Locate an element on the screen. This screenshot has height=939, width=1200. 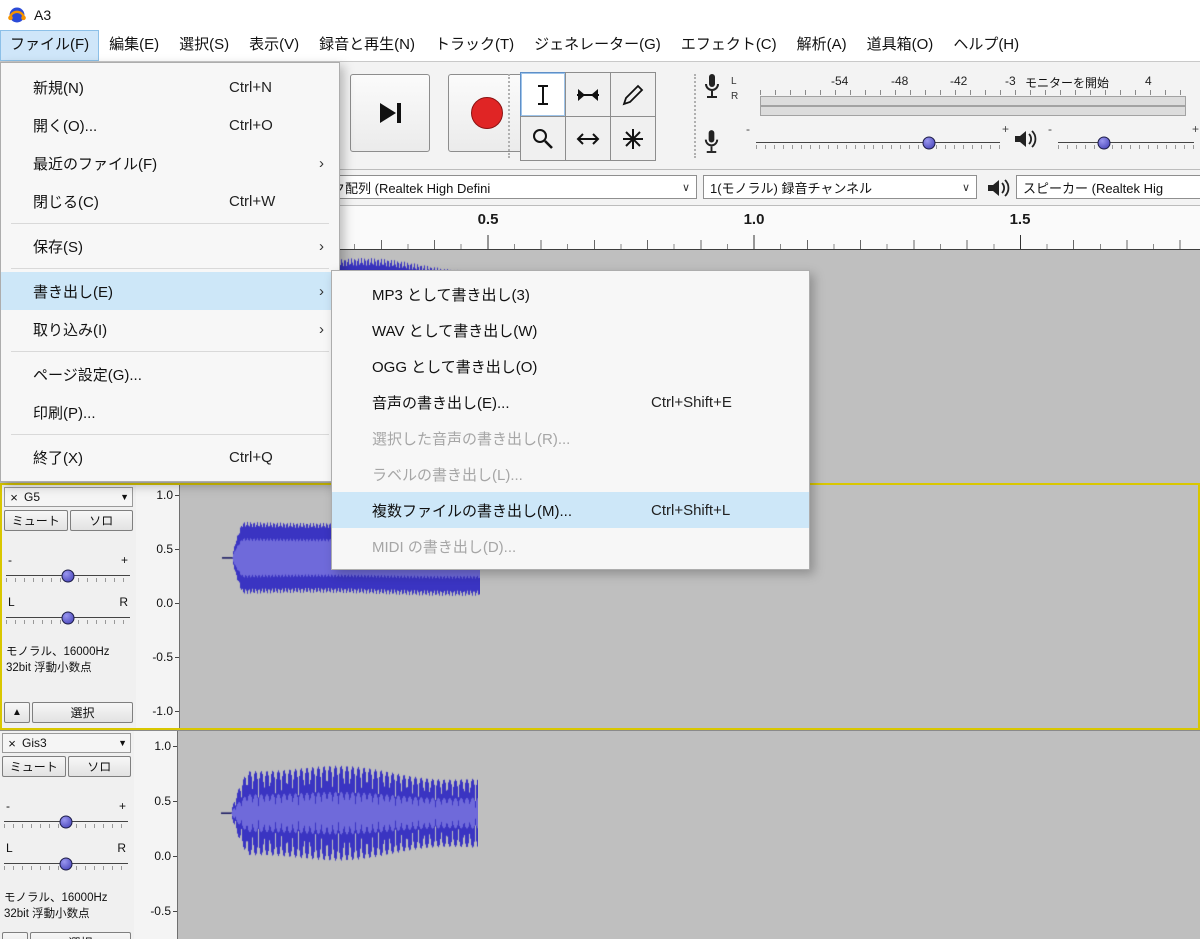
menu-tracks: トラック(T) is located at coordinates (474, 45).